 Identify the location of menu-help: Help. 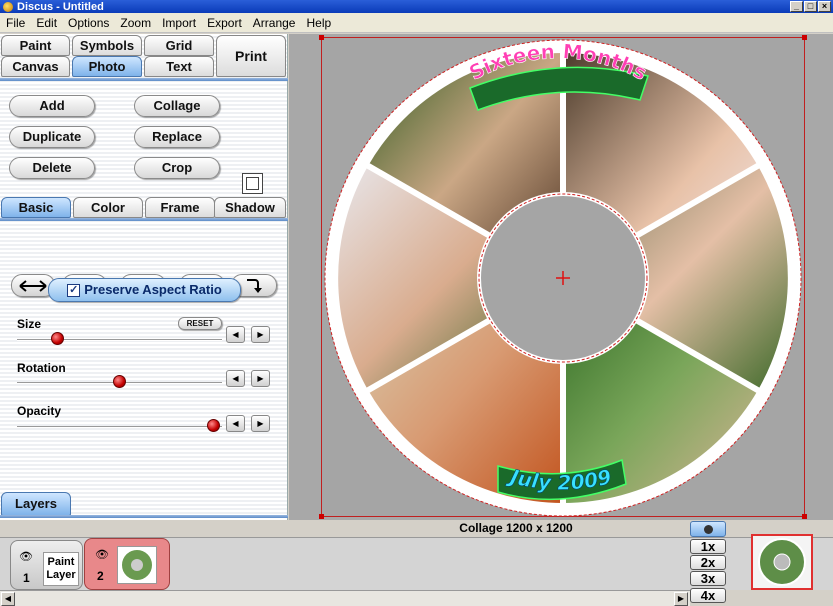
(318, 23).